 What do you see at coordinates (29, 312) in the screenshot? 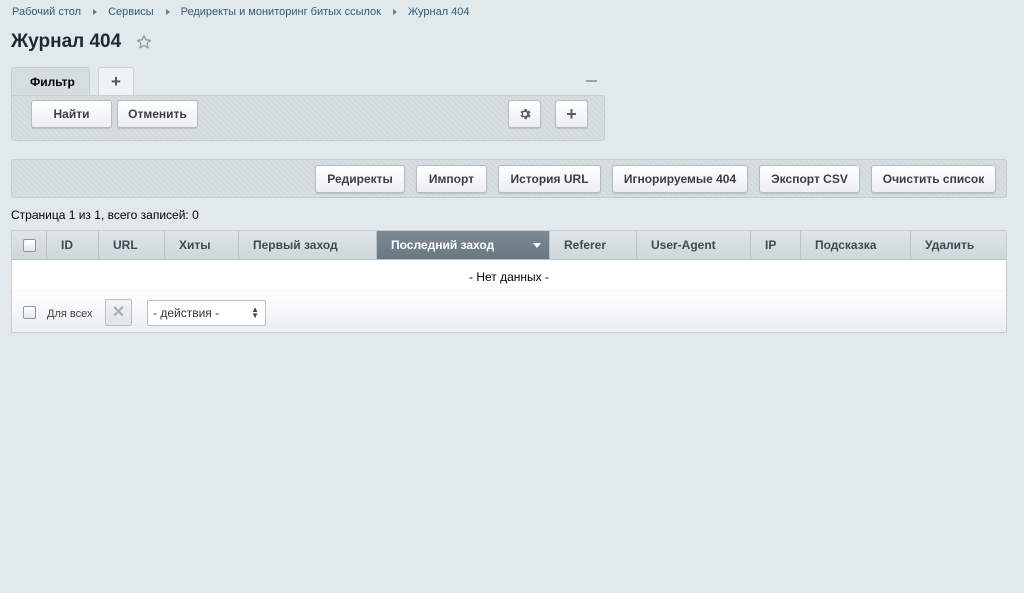
I see `for-all-checkbox` at bounding box center [29, 312].